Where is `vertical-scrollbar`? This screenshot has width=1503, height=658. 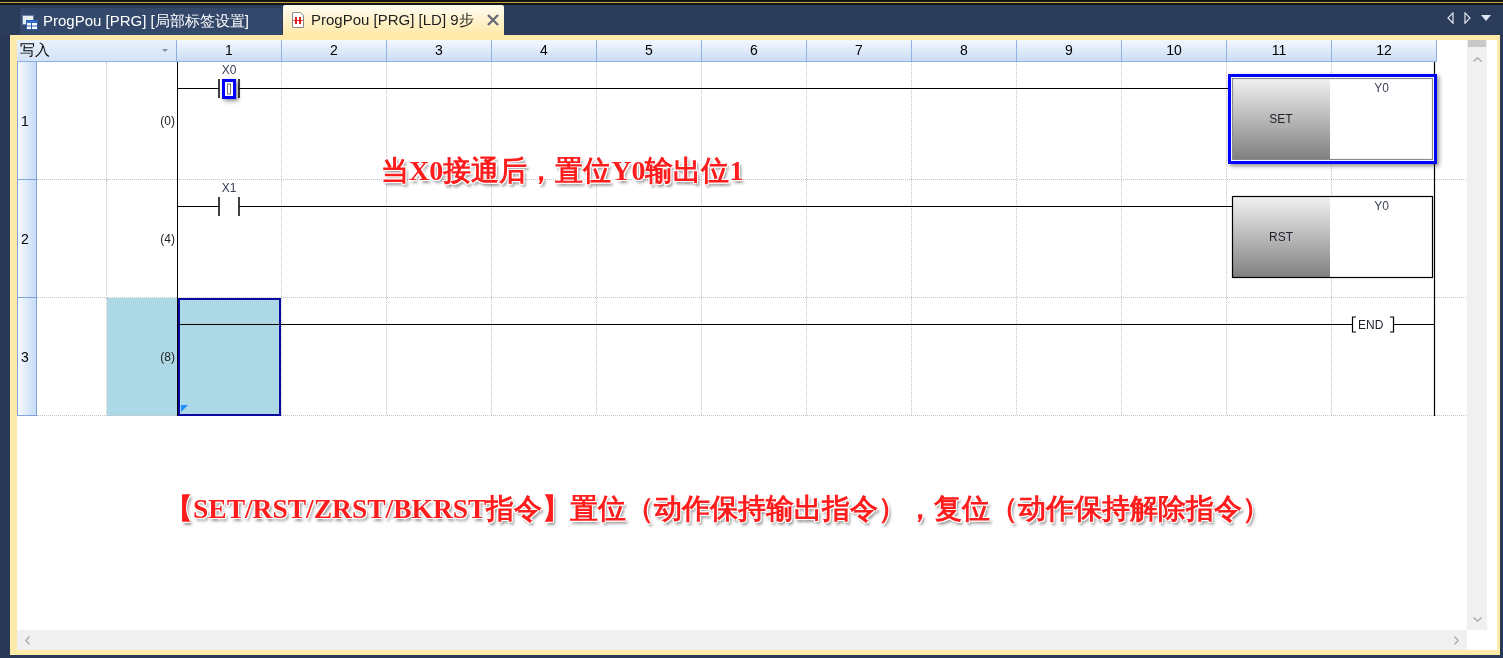 vertical-scrollbar is located at coordinates (1477, 335).